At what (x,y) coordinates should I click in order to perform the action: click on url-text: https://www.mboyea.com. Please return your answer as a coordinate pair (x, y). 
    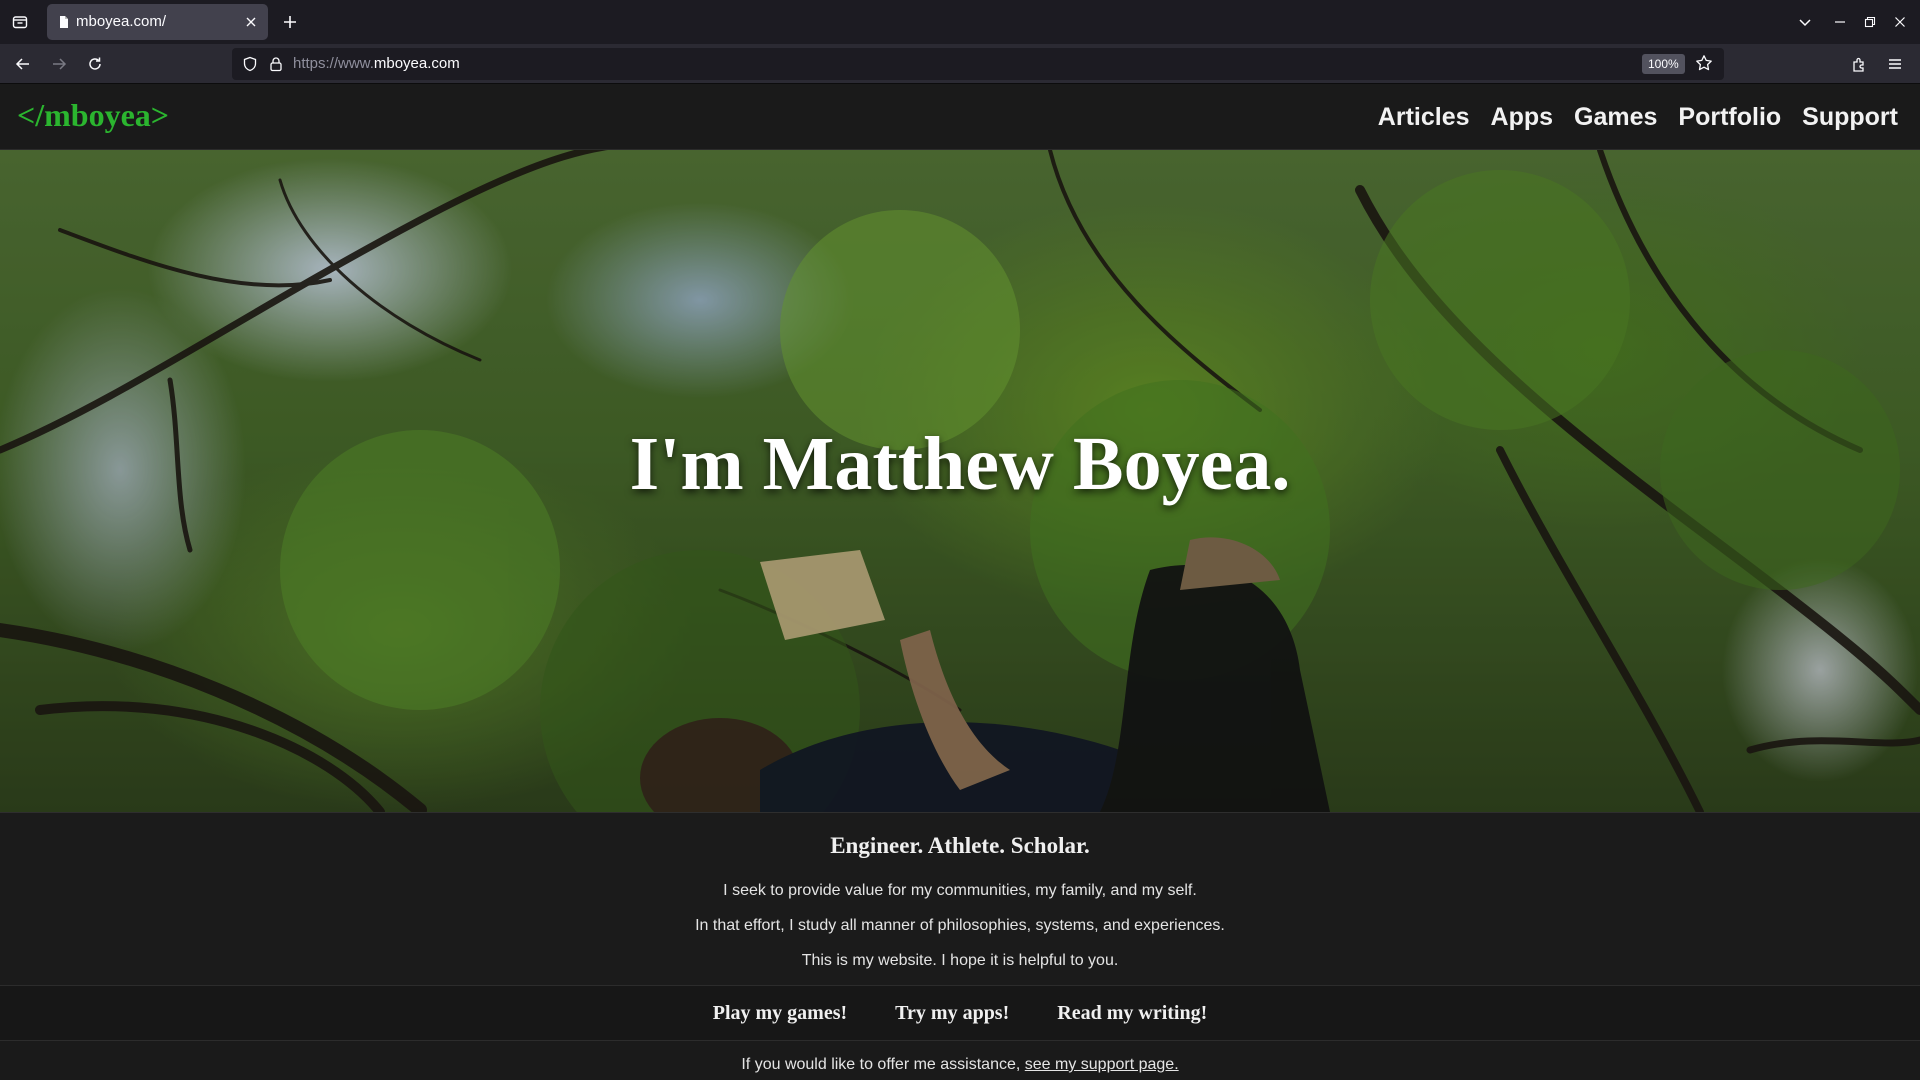
    Looking at the image, I should click on (376, 63).